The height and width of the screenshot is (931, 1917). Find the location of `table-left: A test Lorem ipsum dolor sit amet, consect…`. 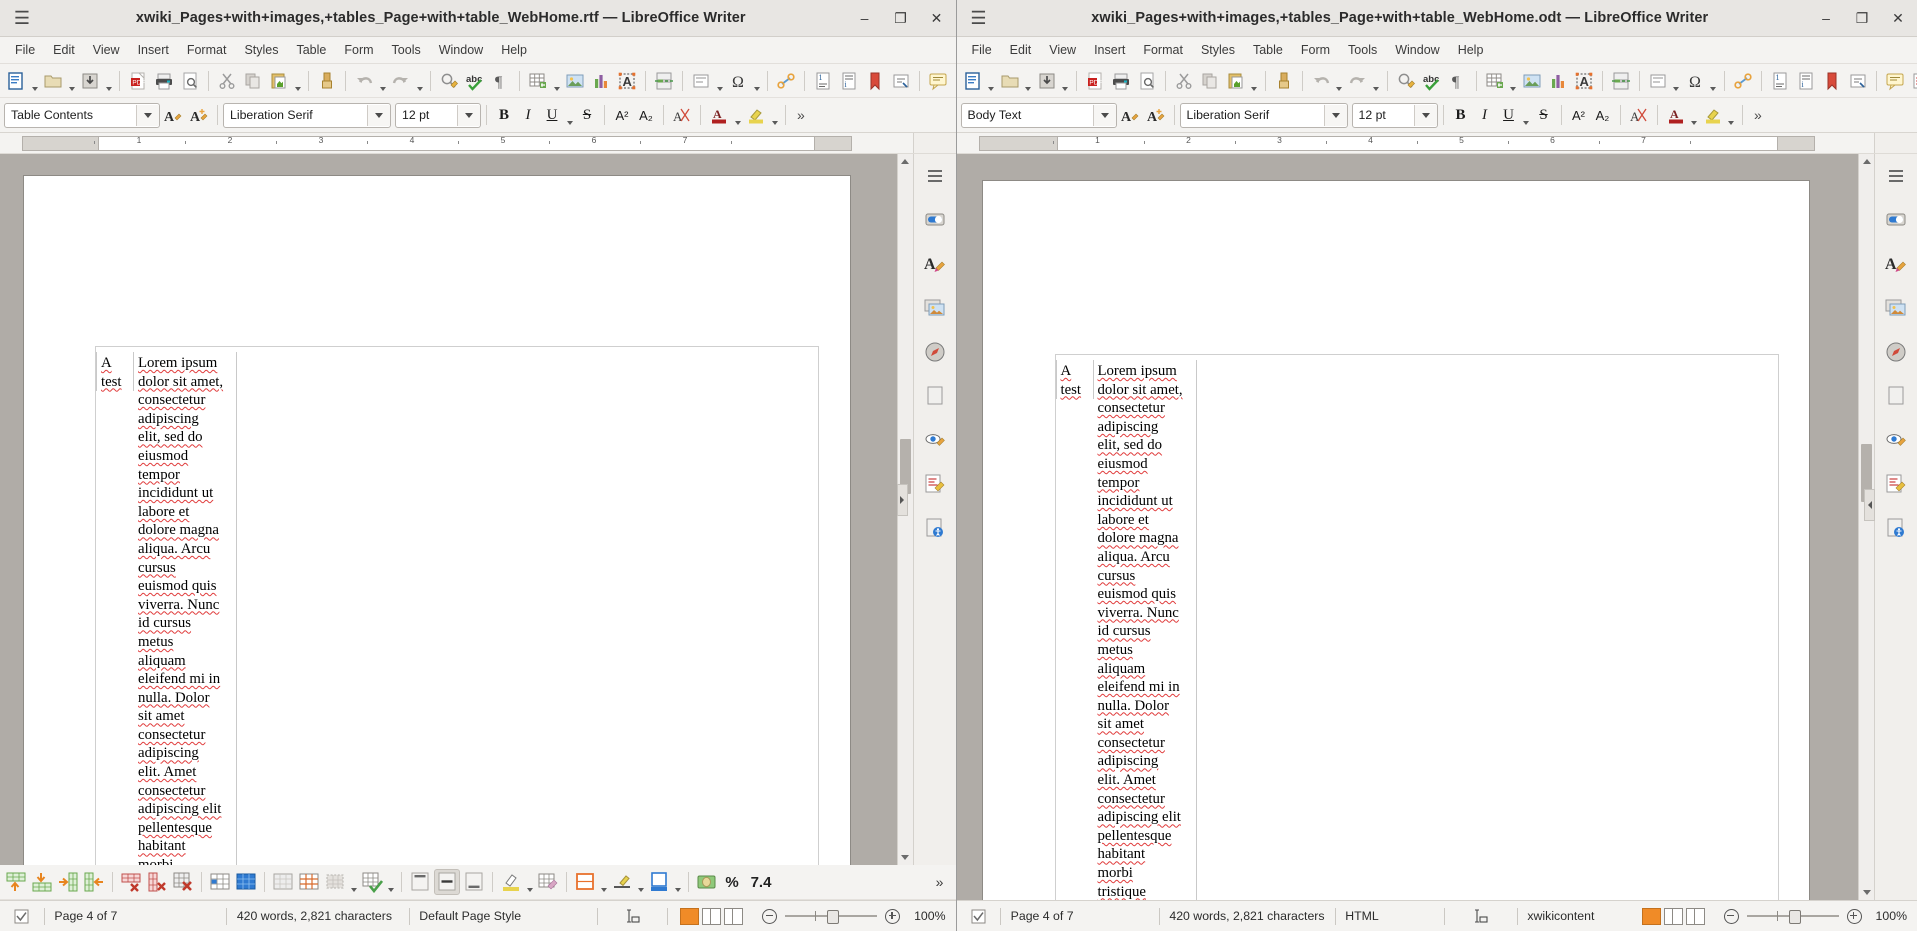

table-left: A test Lorem ipsum dolor sit amet, consect… is located at coordinates (169, 608).